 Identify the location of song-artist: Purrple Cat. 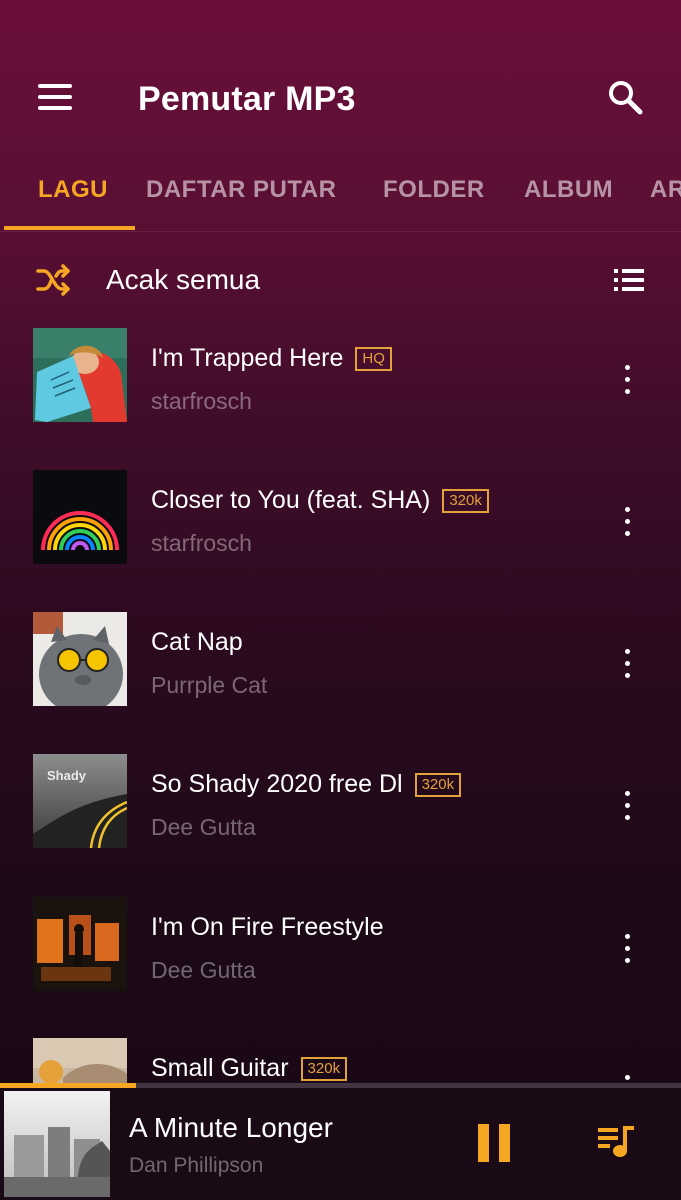
(209, 685).